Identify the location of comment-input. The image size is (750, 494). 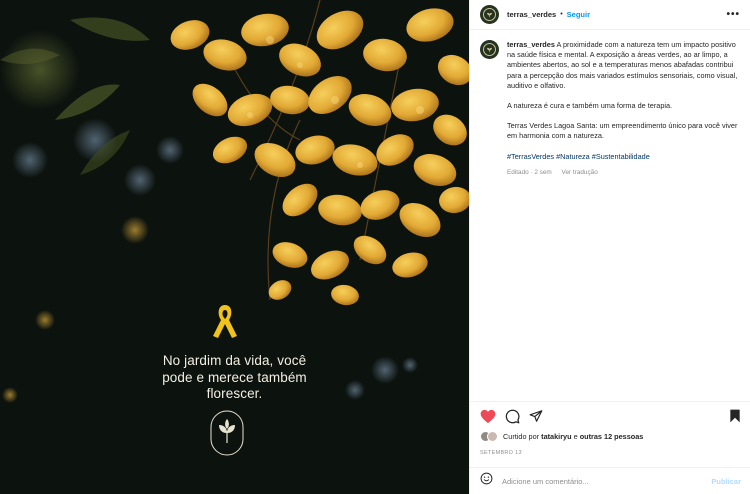
(607, 481).